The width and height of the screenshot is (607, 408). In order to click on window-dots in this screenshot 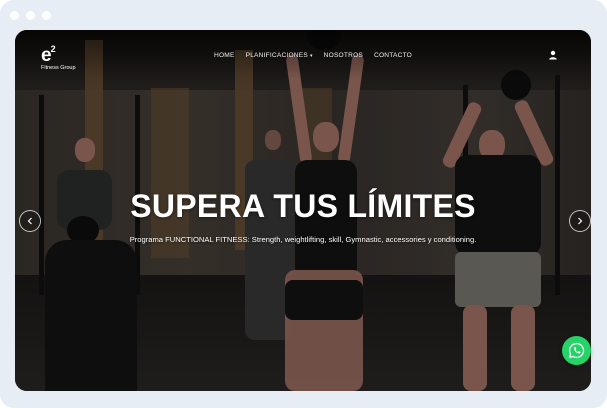, I will do `click(30, 15)`.